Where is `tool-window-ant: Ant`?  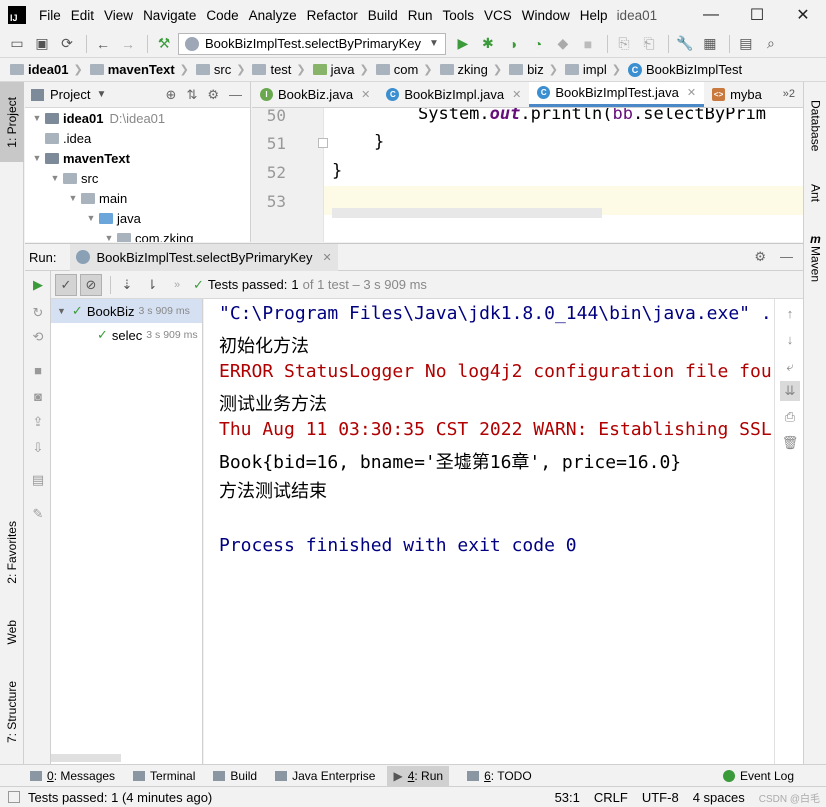 tool-window-ant: Ant is located at coordinates (815, 193).